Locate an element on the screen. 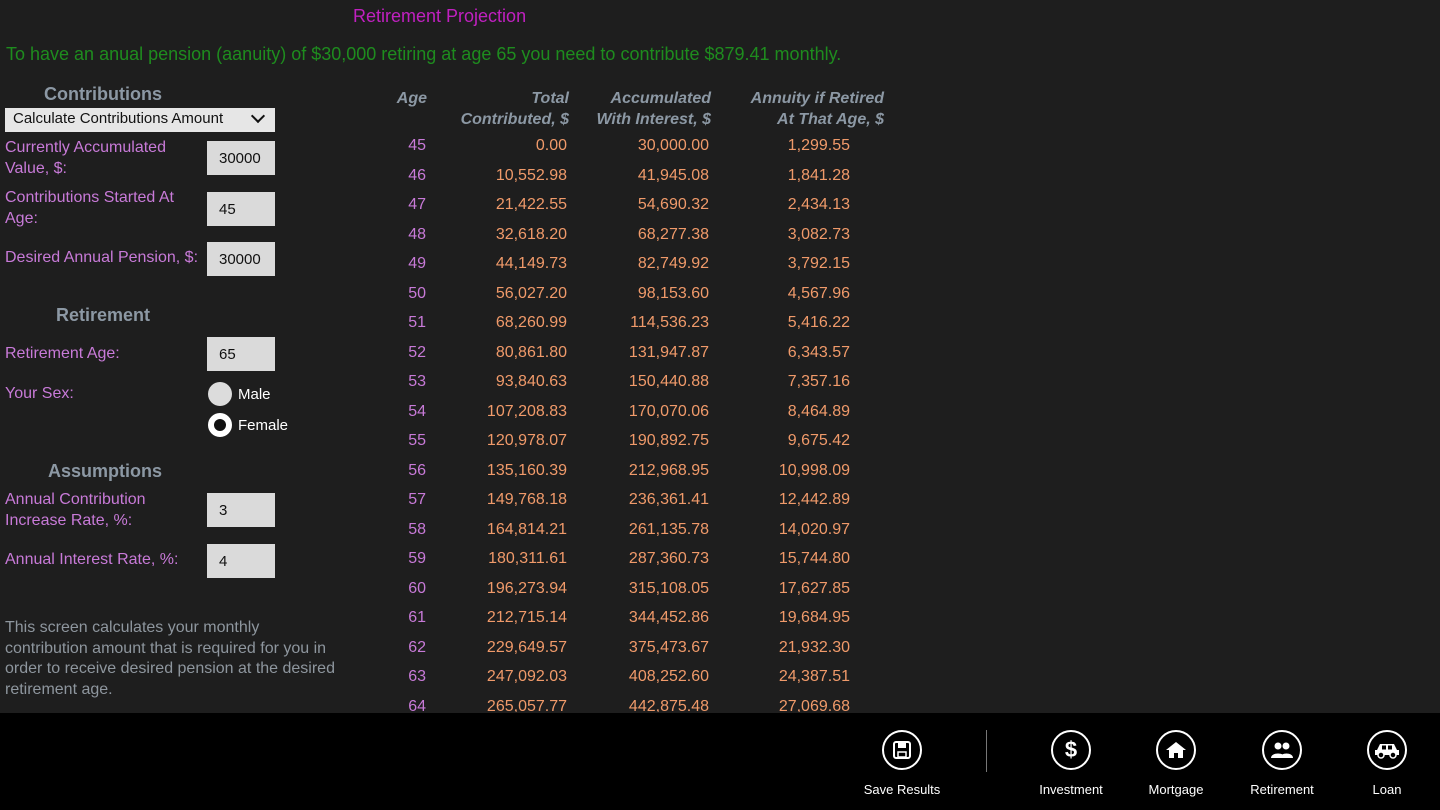 Image resolution: width=1440 pixels, height=810 pixels. loan-button: Loan is located at coordinates (1387, 763).